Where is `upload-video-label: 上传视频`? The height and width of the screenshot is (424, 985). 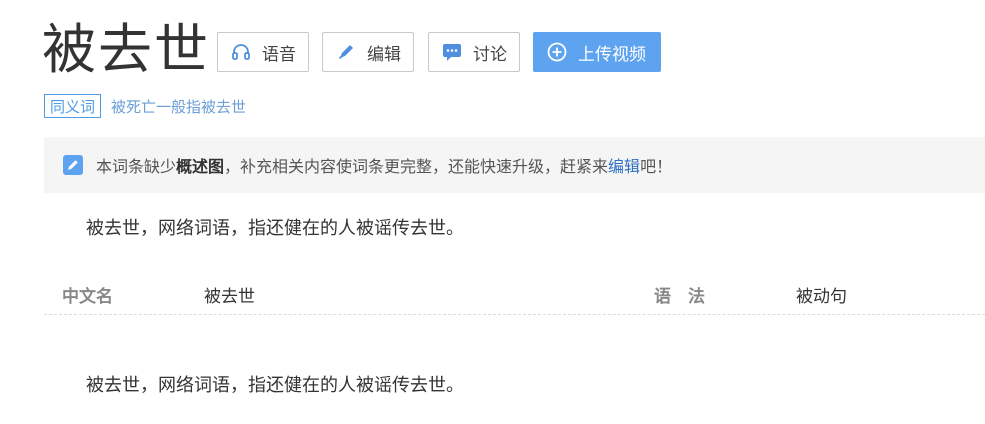 upload-video-label: 上传视频 is located at coordinates (612, 54).